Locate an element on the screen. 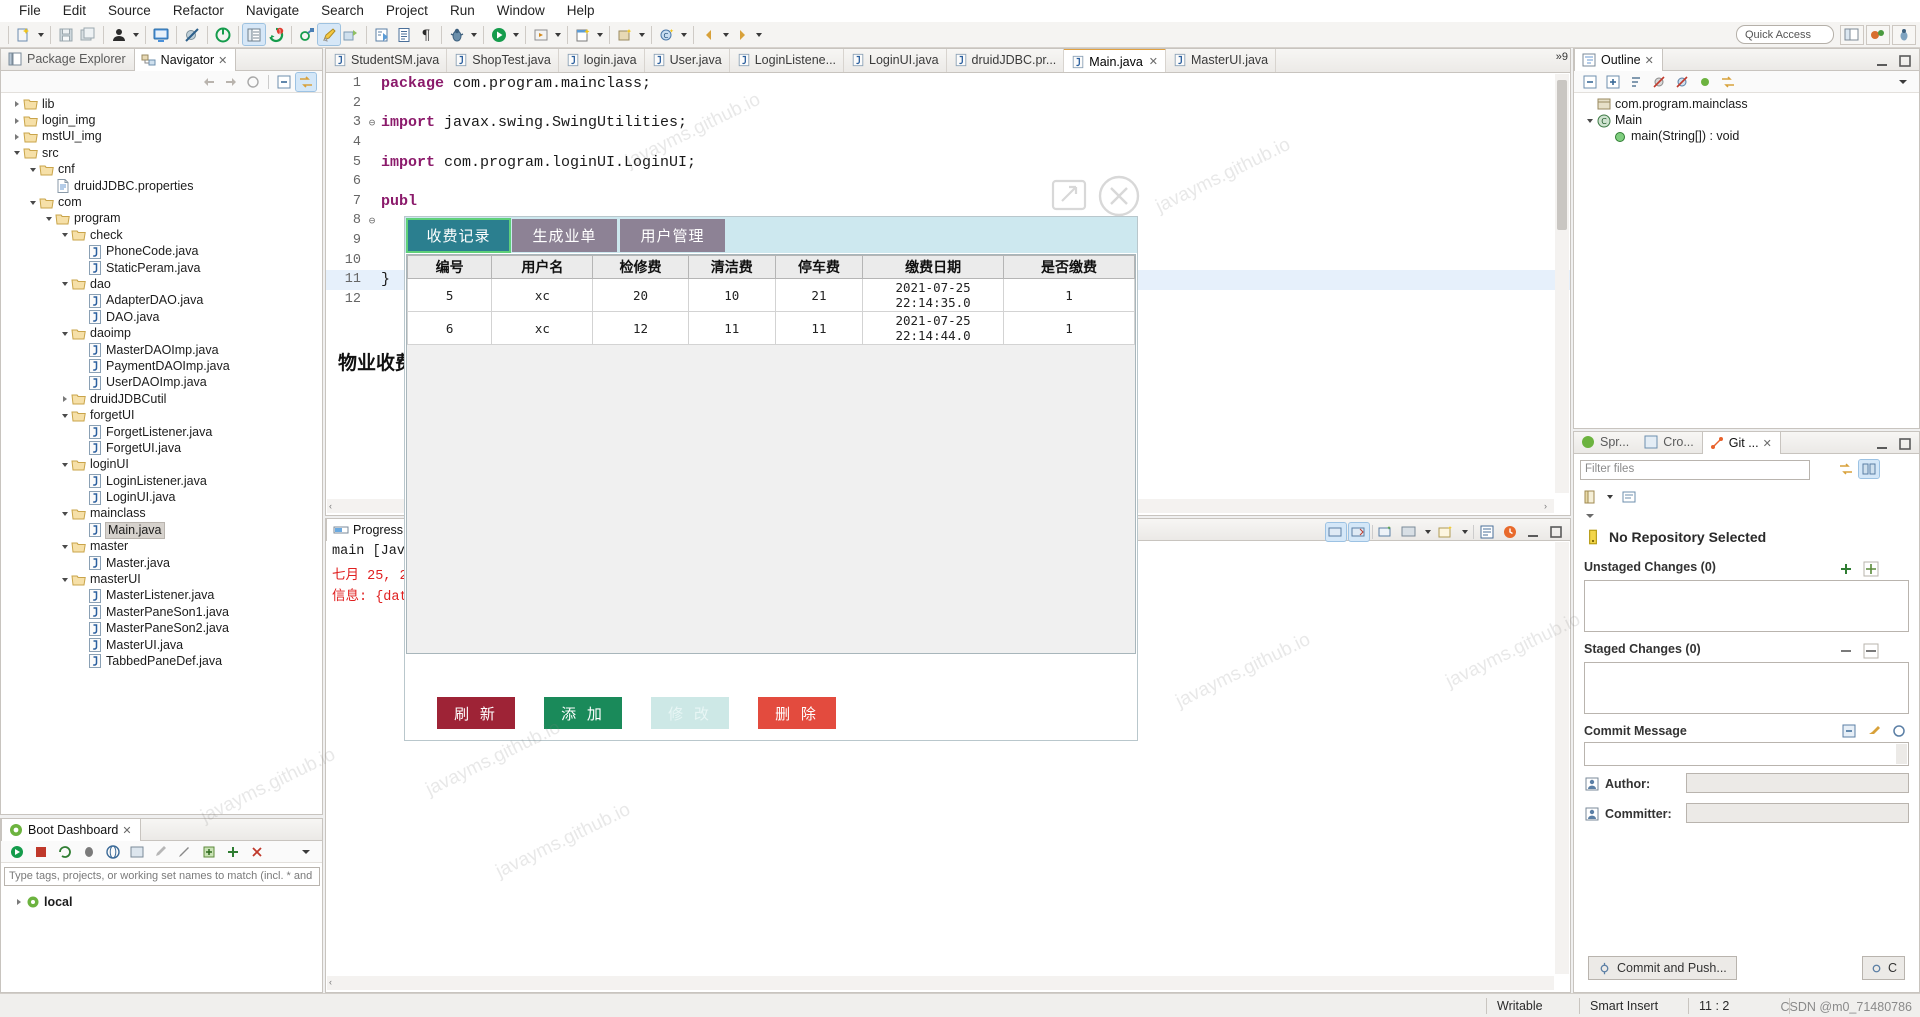 The image size is (1920, 1017). home-icon is located at coordinates (253, 82).